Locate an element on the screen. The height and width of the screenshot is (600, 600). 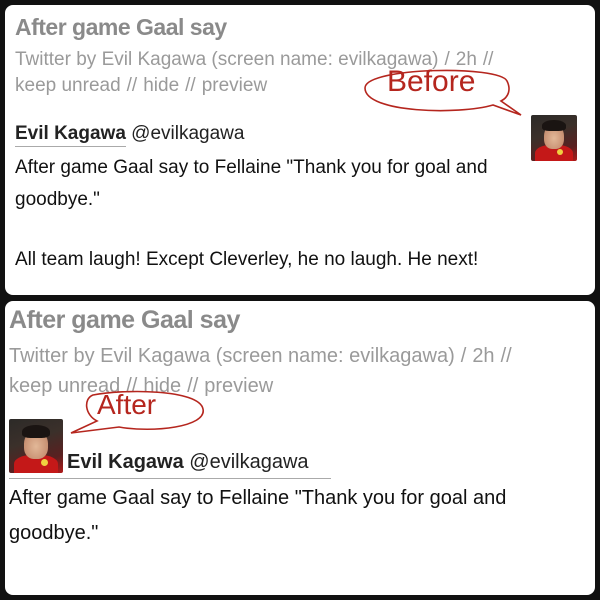
meta-time: 2h is located at coordinates (483, 356).